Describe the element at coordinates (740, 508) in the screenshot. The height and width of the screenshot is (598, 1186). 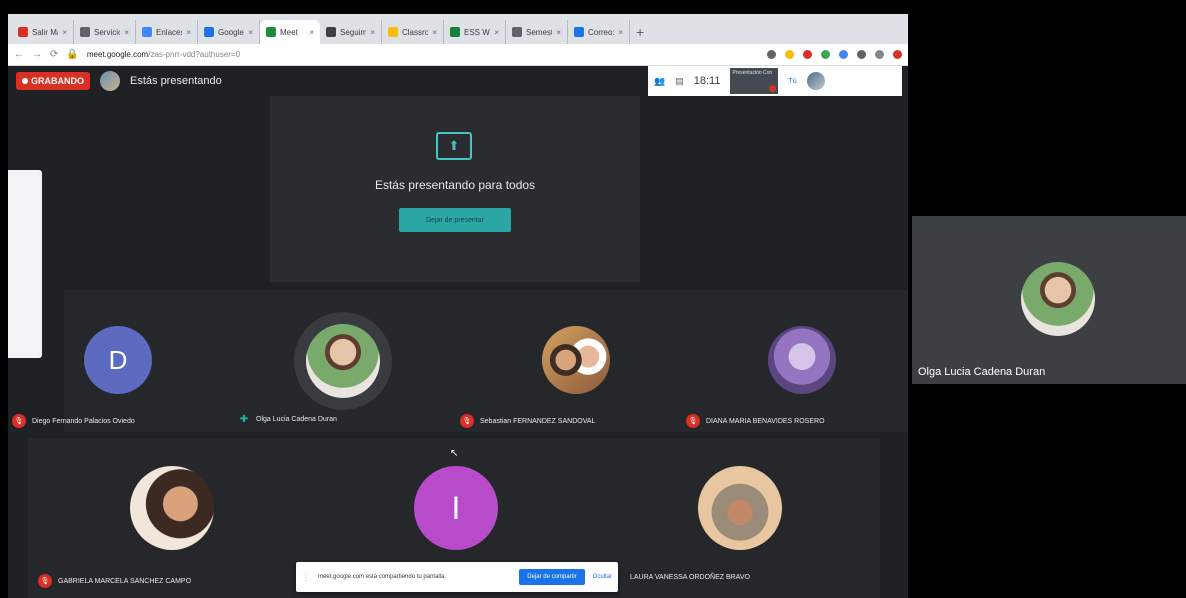
I see `participant-avatar-laura` at that location.